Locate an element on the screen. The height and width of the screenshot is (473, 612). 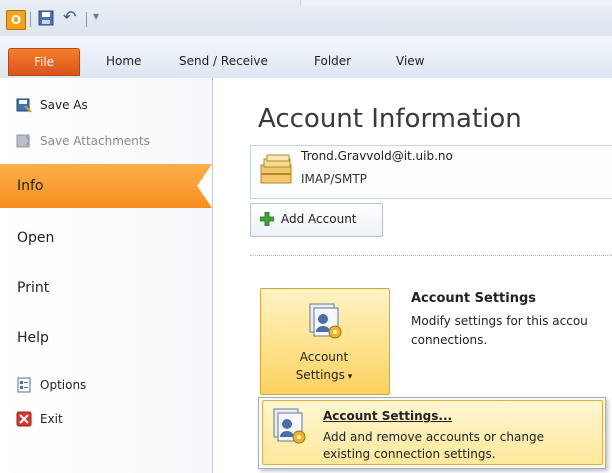
outlook-app-icon: O is located at coordinates (16, 20).